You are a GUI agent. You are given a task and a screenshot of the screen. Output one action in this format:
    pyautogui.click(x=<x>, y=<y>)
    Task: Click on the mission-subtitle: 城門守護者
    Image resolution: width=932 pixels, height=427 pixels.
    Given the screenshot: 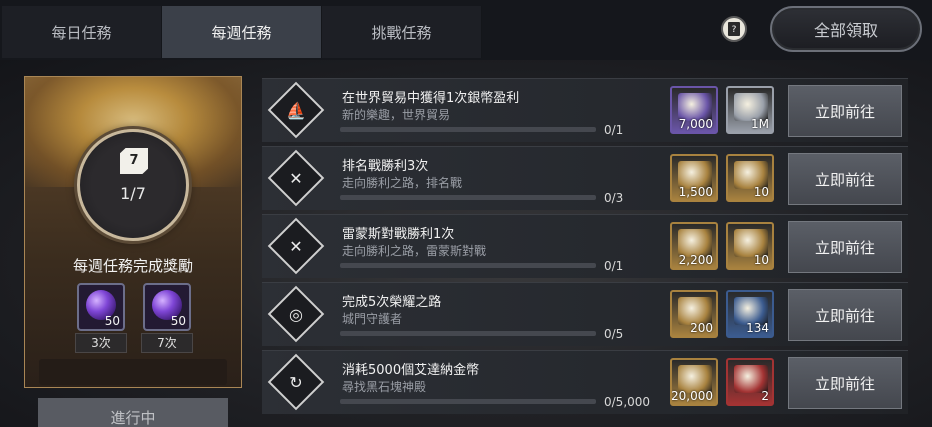 What is the action you would take?
    pyautogui.click(x=372, y=319)
    